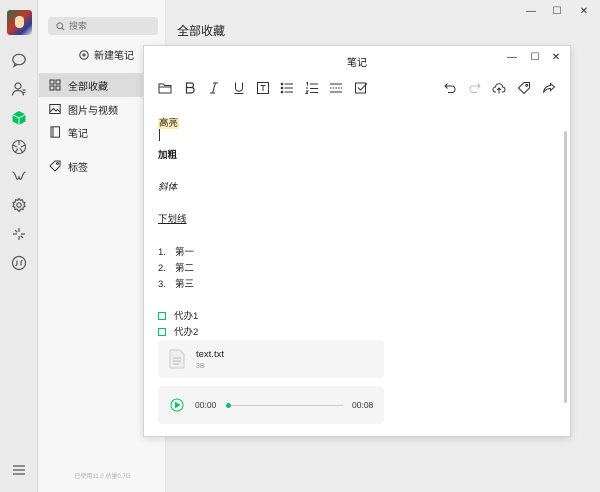  I want to click on ordered-list-item: 1. 第一, so click(176, 251).